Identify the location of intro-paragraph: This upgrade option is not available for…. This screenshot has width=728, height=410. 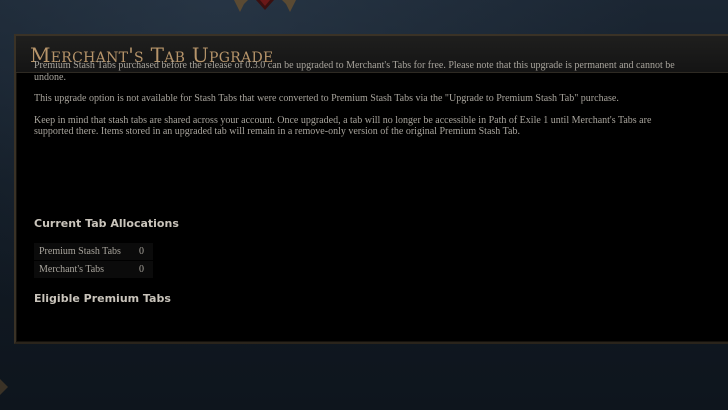
(326, 98).